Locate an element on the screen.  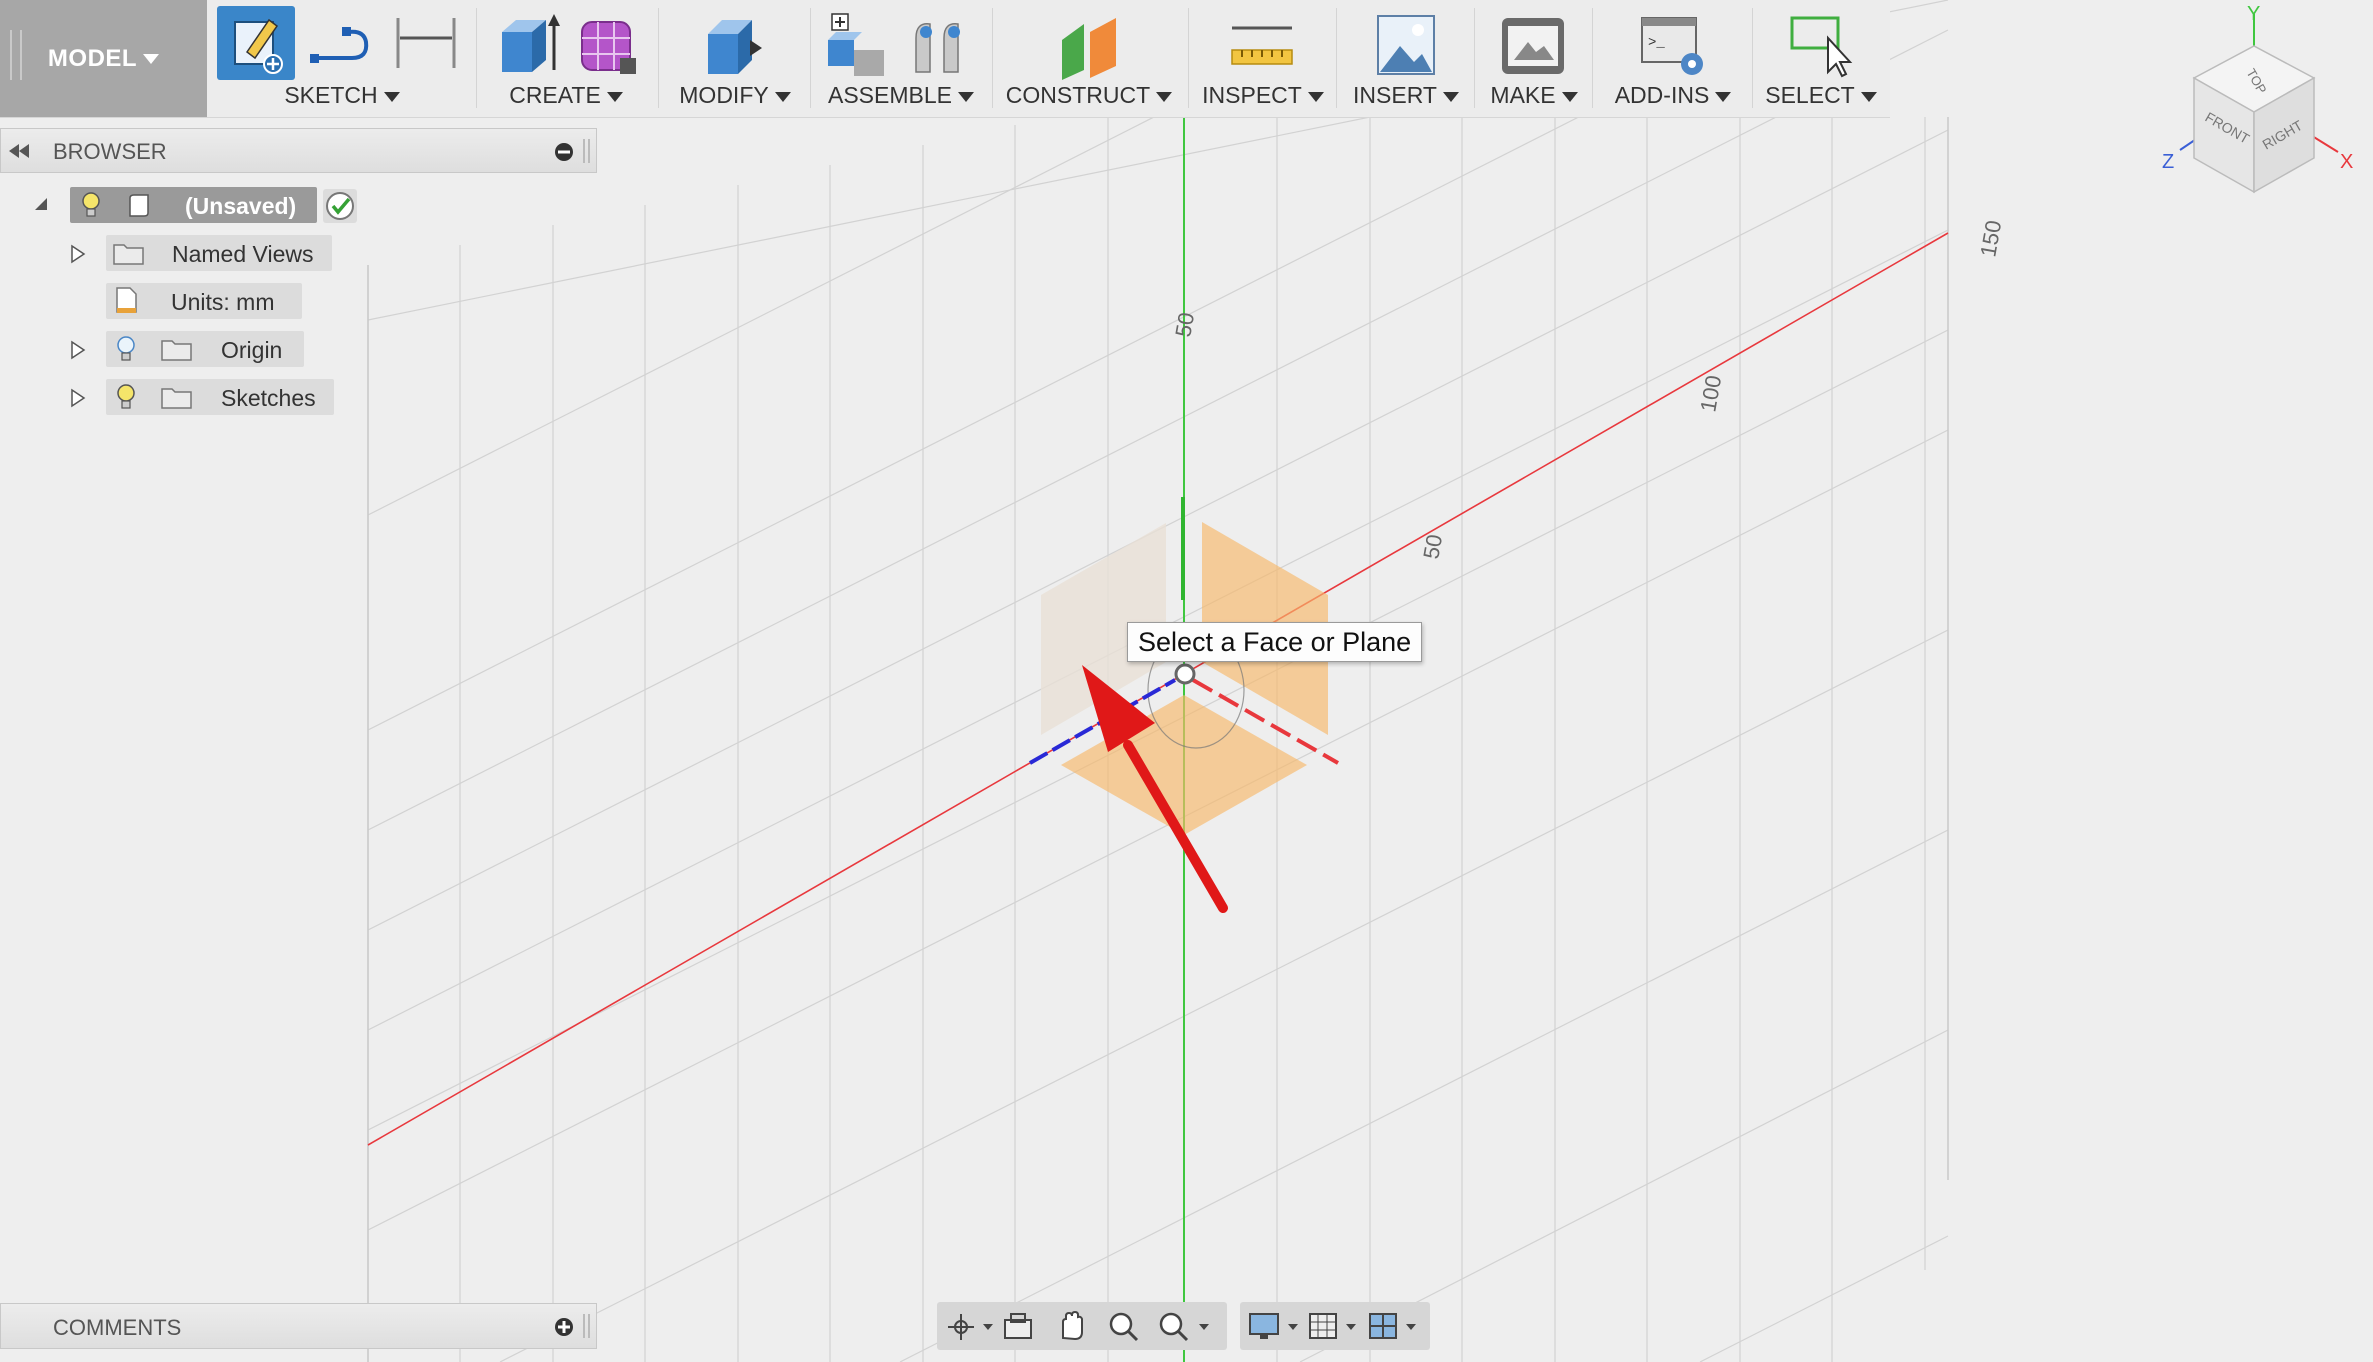
minimize-panel-icon is located at coordinates (564, 152).